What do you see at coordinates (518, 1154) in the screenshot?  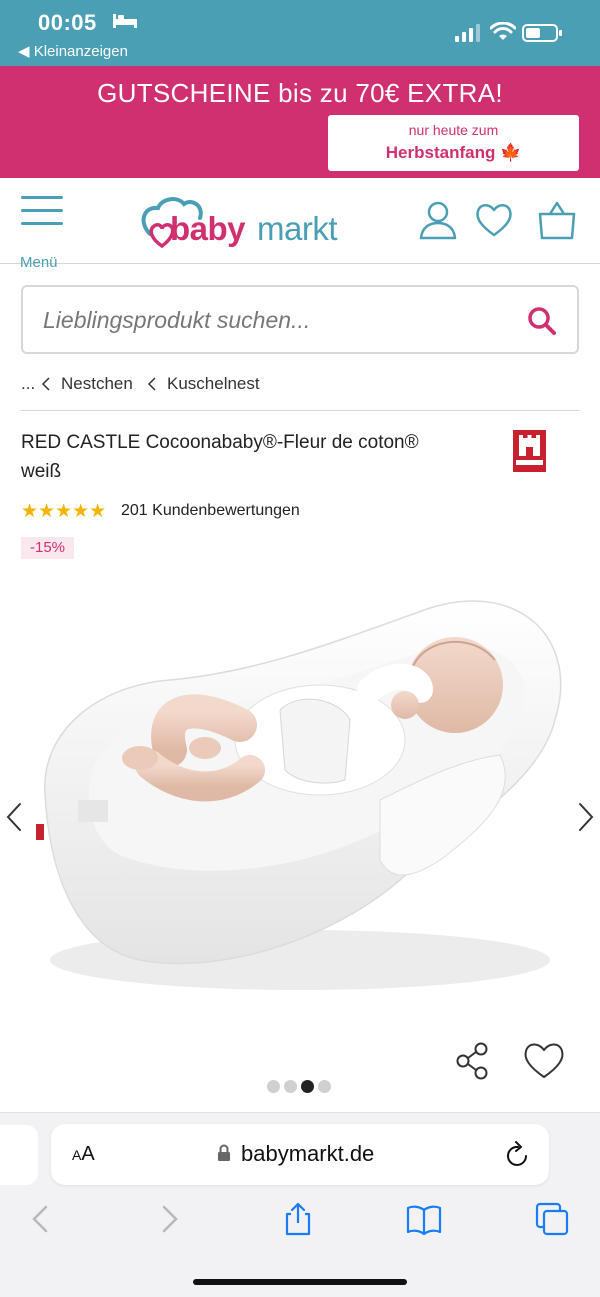 I see `reload-icon` at bounding box center [518, 1154].